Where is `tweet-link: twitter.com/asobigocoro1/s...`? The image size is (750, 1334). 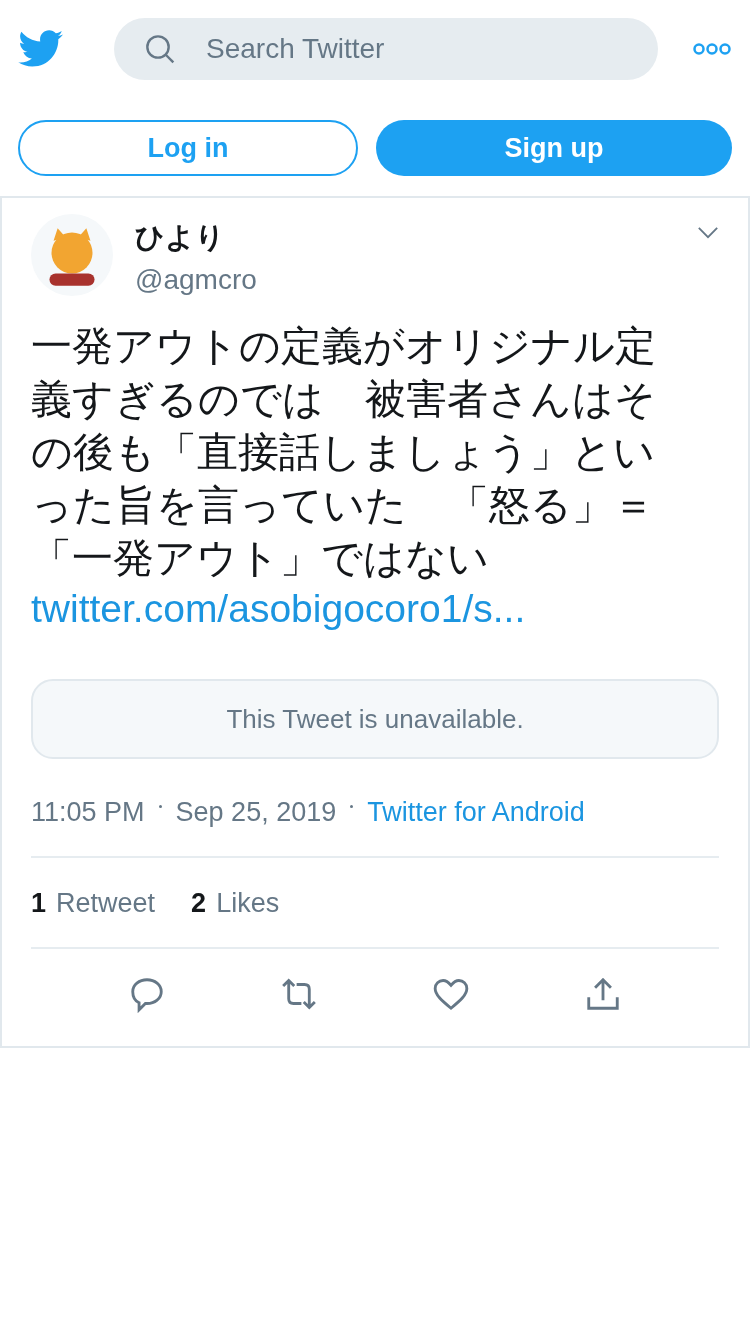
tweet-link: twitter.com/asobigocoro1/s... is located at coordinates (375, 609).